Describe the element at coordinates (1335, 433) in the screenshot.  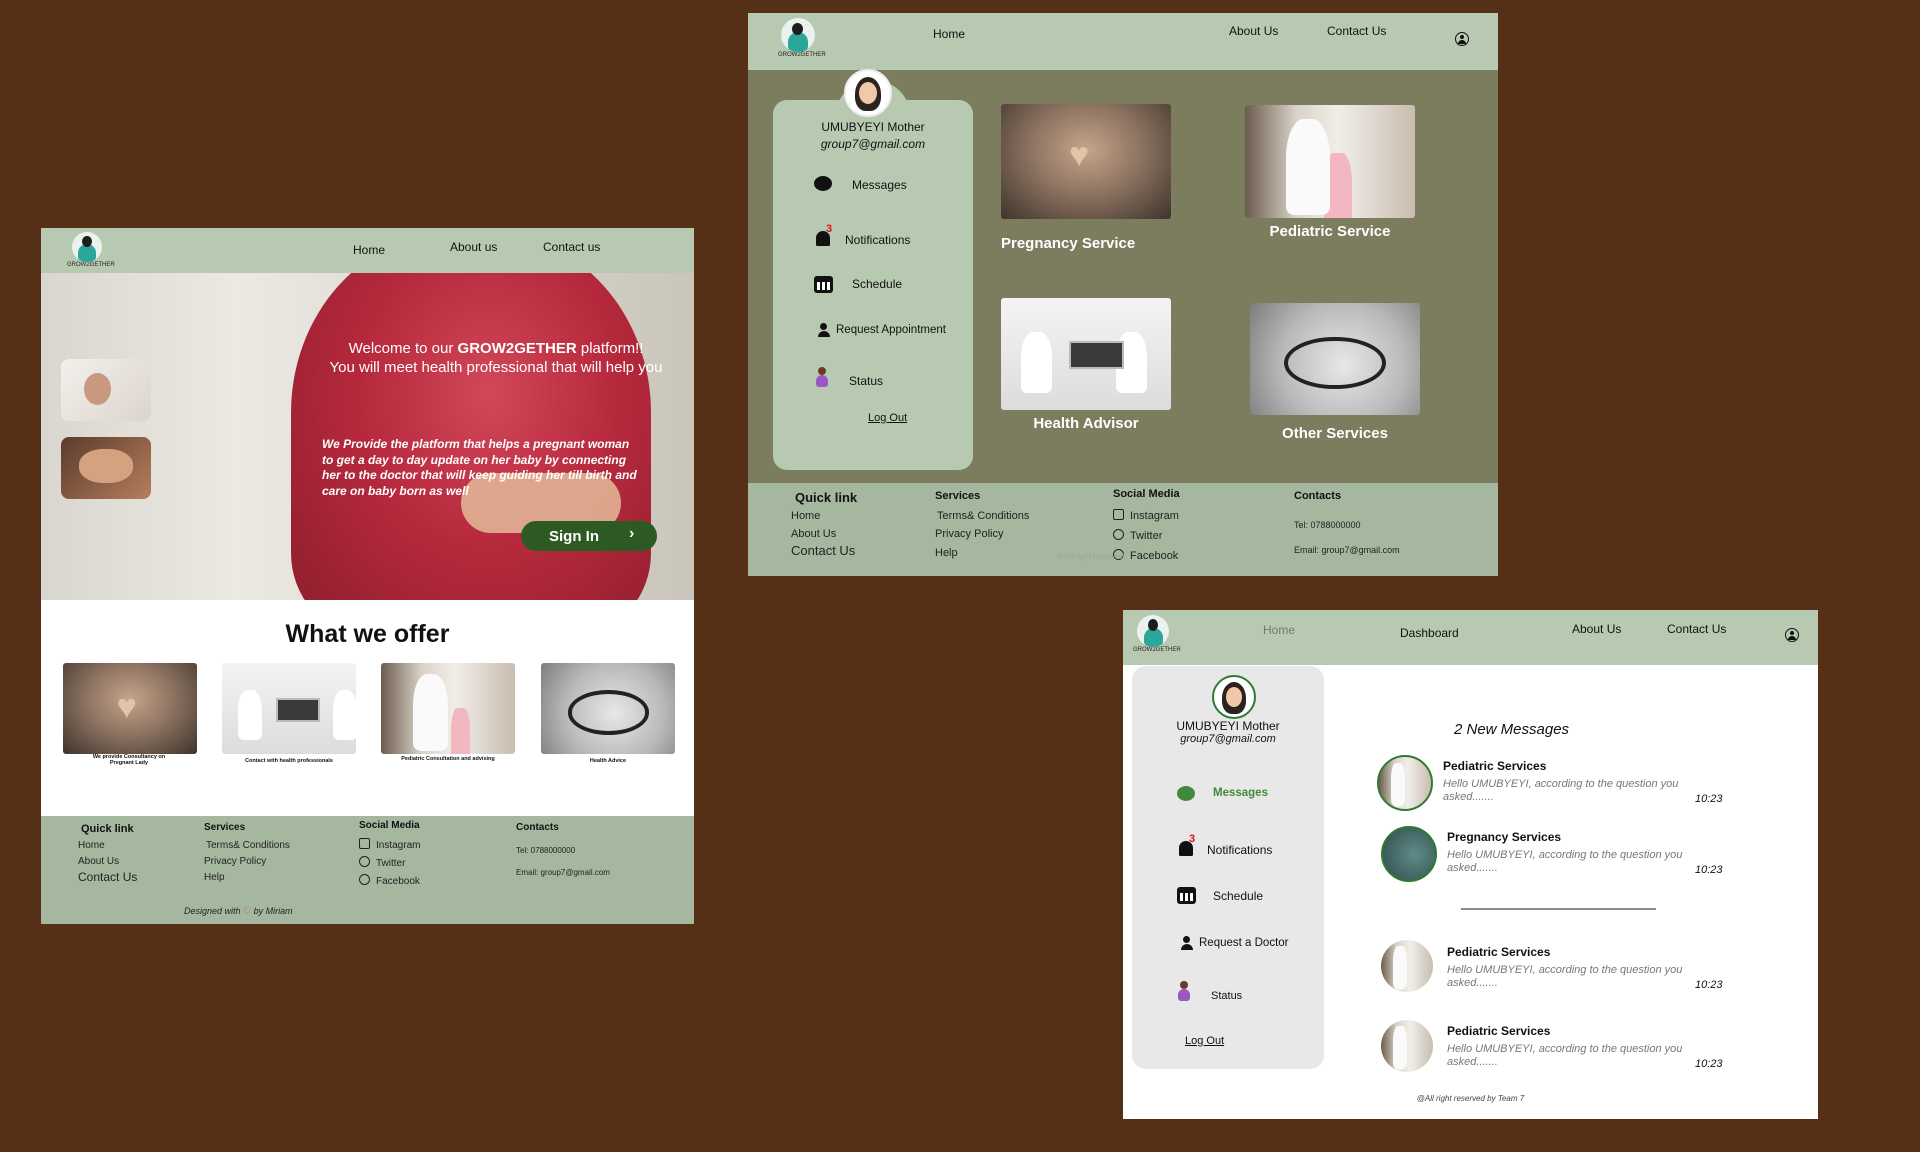
I see `service-label-other: Other Services` at that location.